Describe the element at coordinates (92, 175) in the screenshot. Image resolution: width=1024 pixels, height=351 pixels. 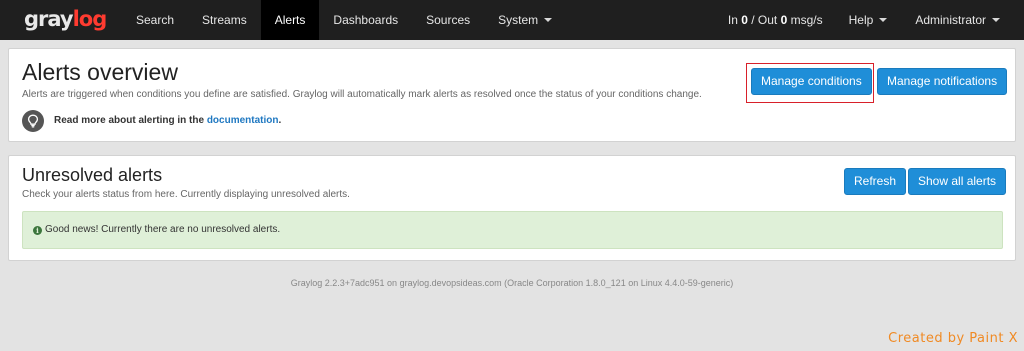
I see `section-title: Unresolved alerts` at that location.